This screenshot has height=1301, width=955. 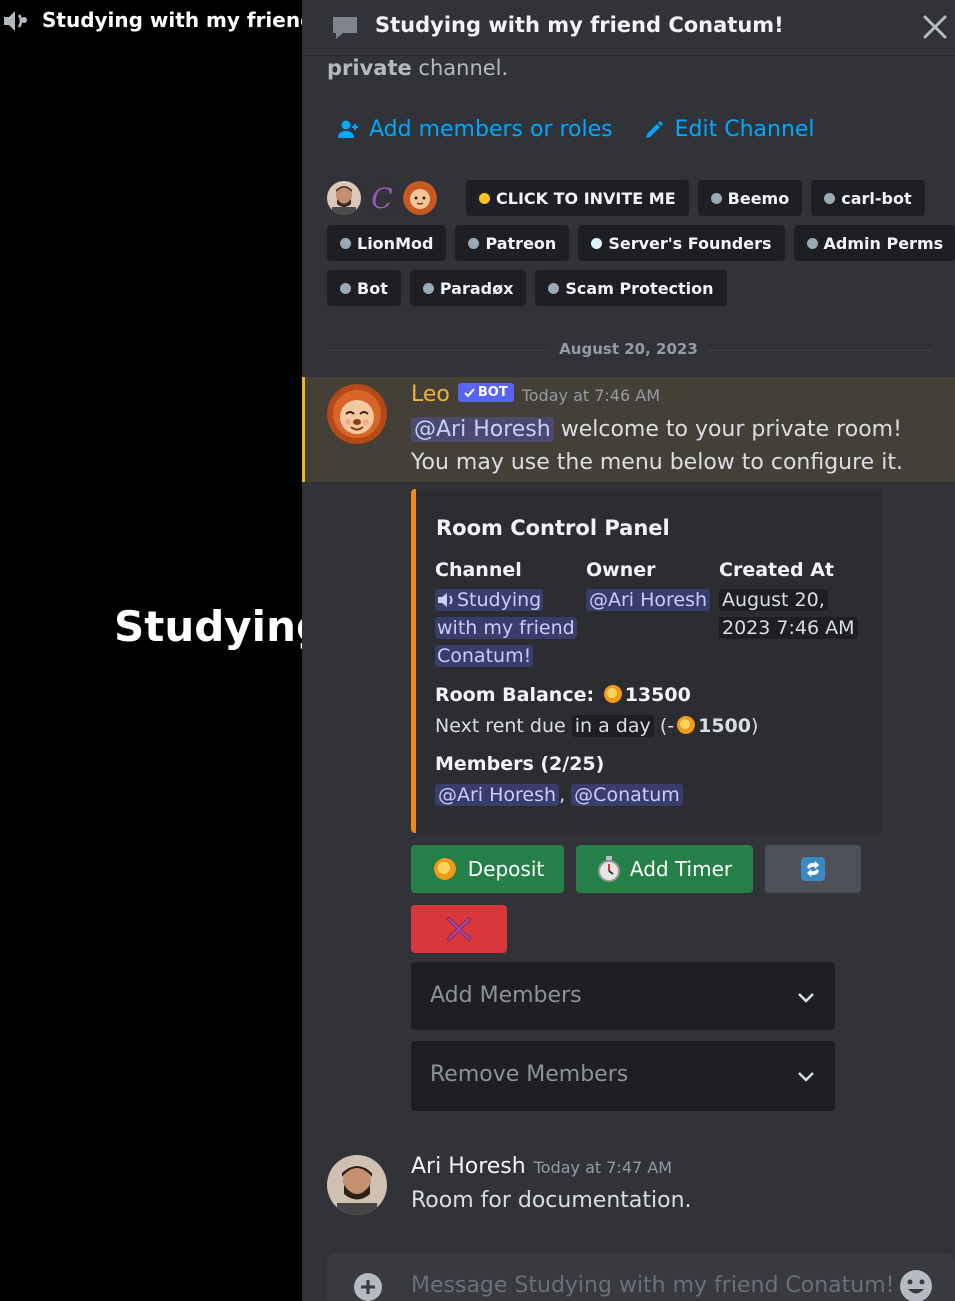 I want to click on edit-channel-label: Edit Channel, so click(x=744, y=129).